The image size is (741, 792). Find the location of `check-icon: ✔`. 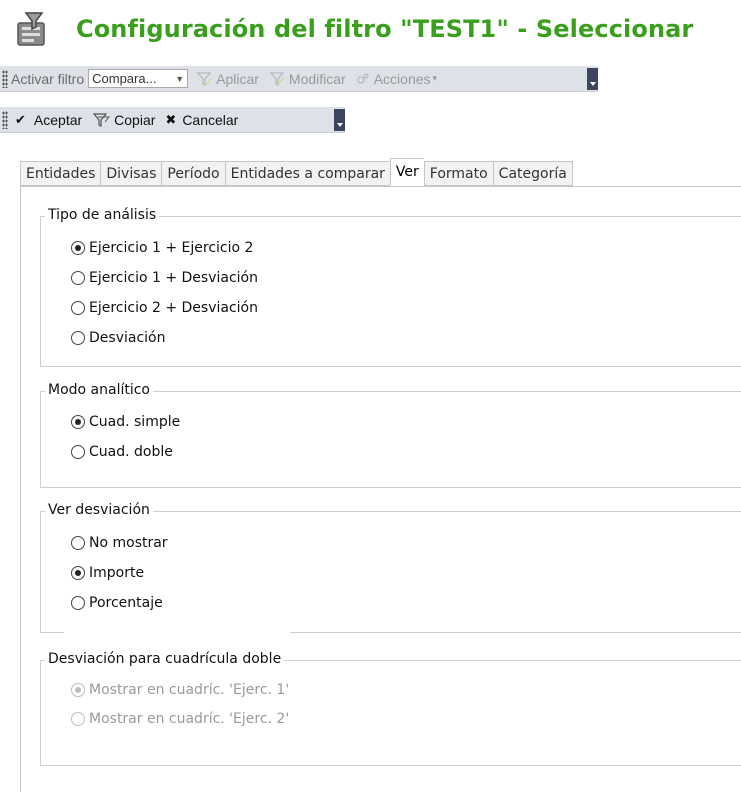

check-icon: ✔ is located at coordinates (20, 119).